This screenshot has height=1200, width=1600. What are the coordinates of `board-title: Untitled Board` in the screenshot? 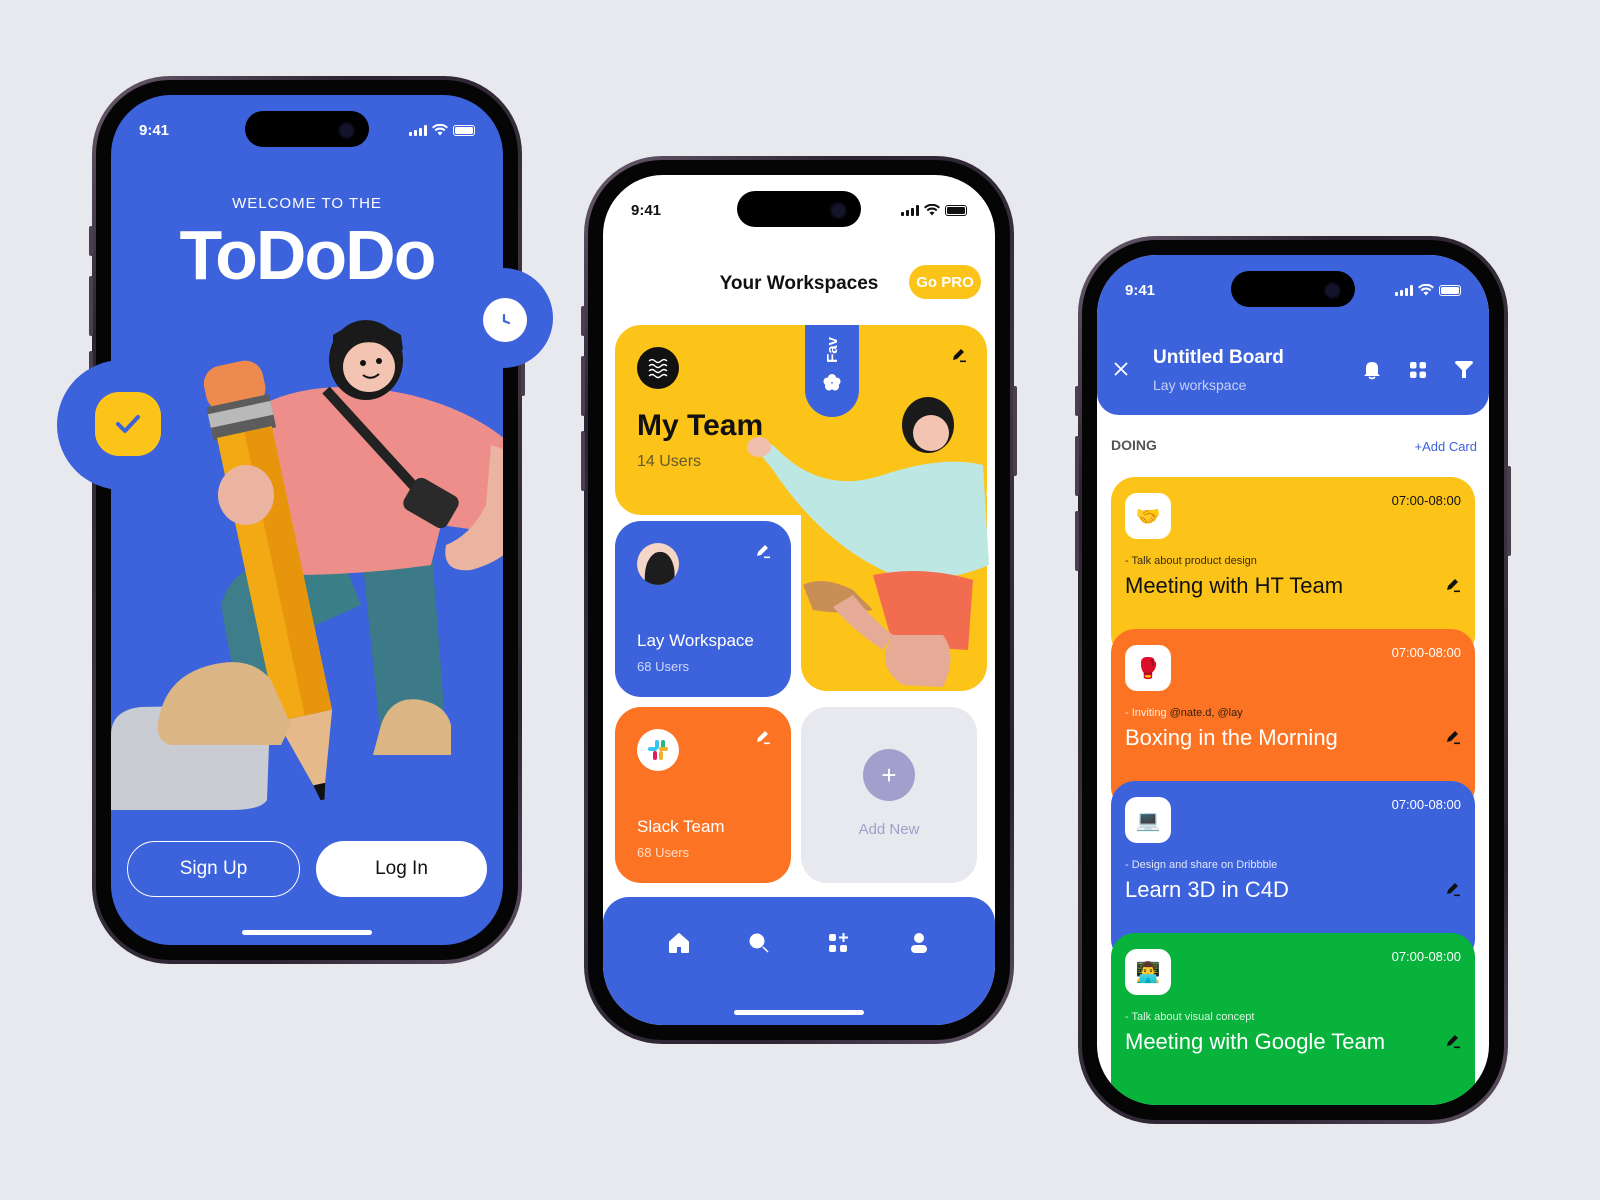 It's located at (1218, 357).